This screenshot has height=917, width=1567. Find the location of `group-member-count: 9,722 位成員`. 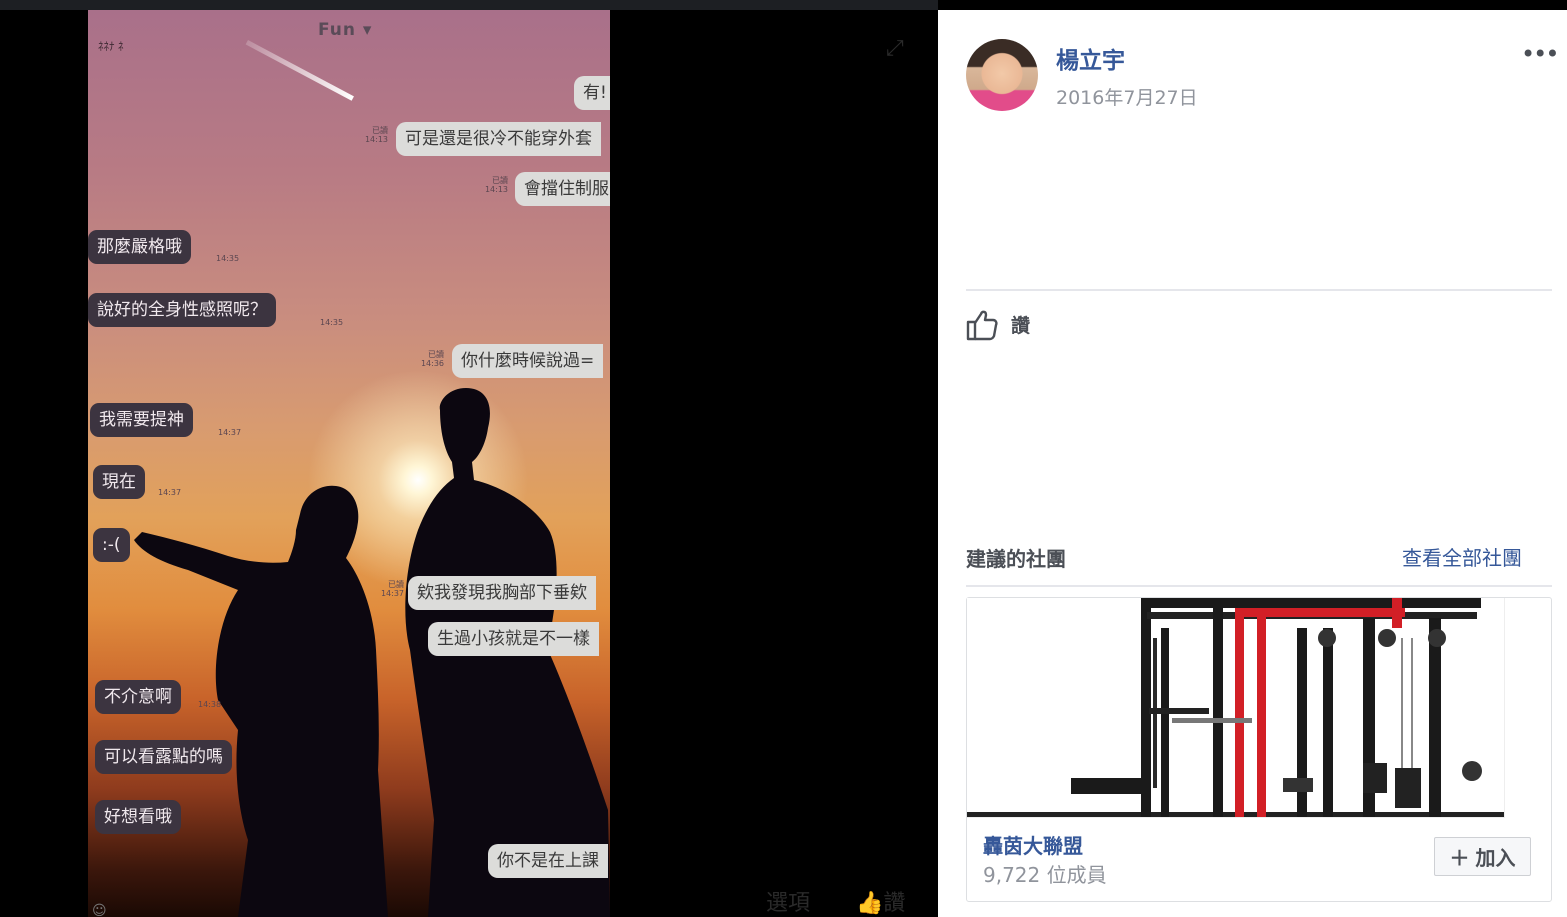

group-member-count: 9,722 位成員 is located at coordinates (1045, 875).